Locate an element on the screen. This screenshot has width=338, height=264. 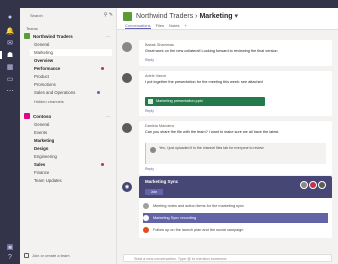
participant-avatars is located at coordinates (313, 185).